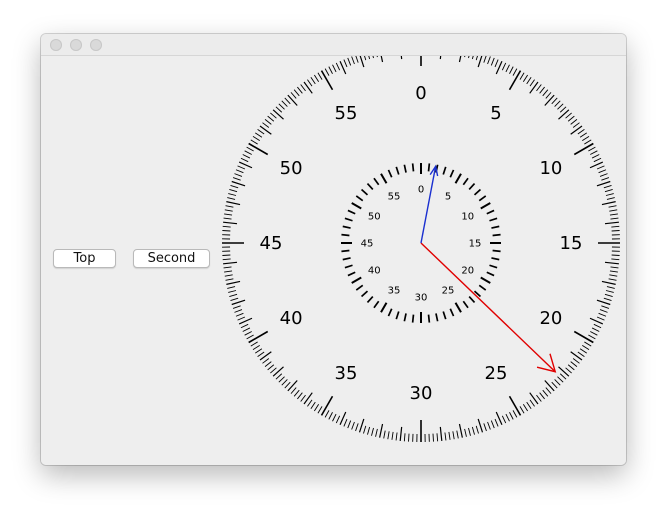  Describe the element at coordinates (495, 113) in the screenshot. I see `outer-dial-label: 5` at that location.